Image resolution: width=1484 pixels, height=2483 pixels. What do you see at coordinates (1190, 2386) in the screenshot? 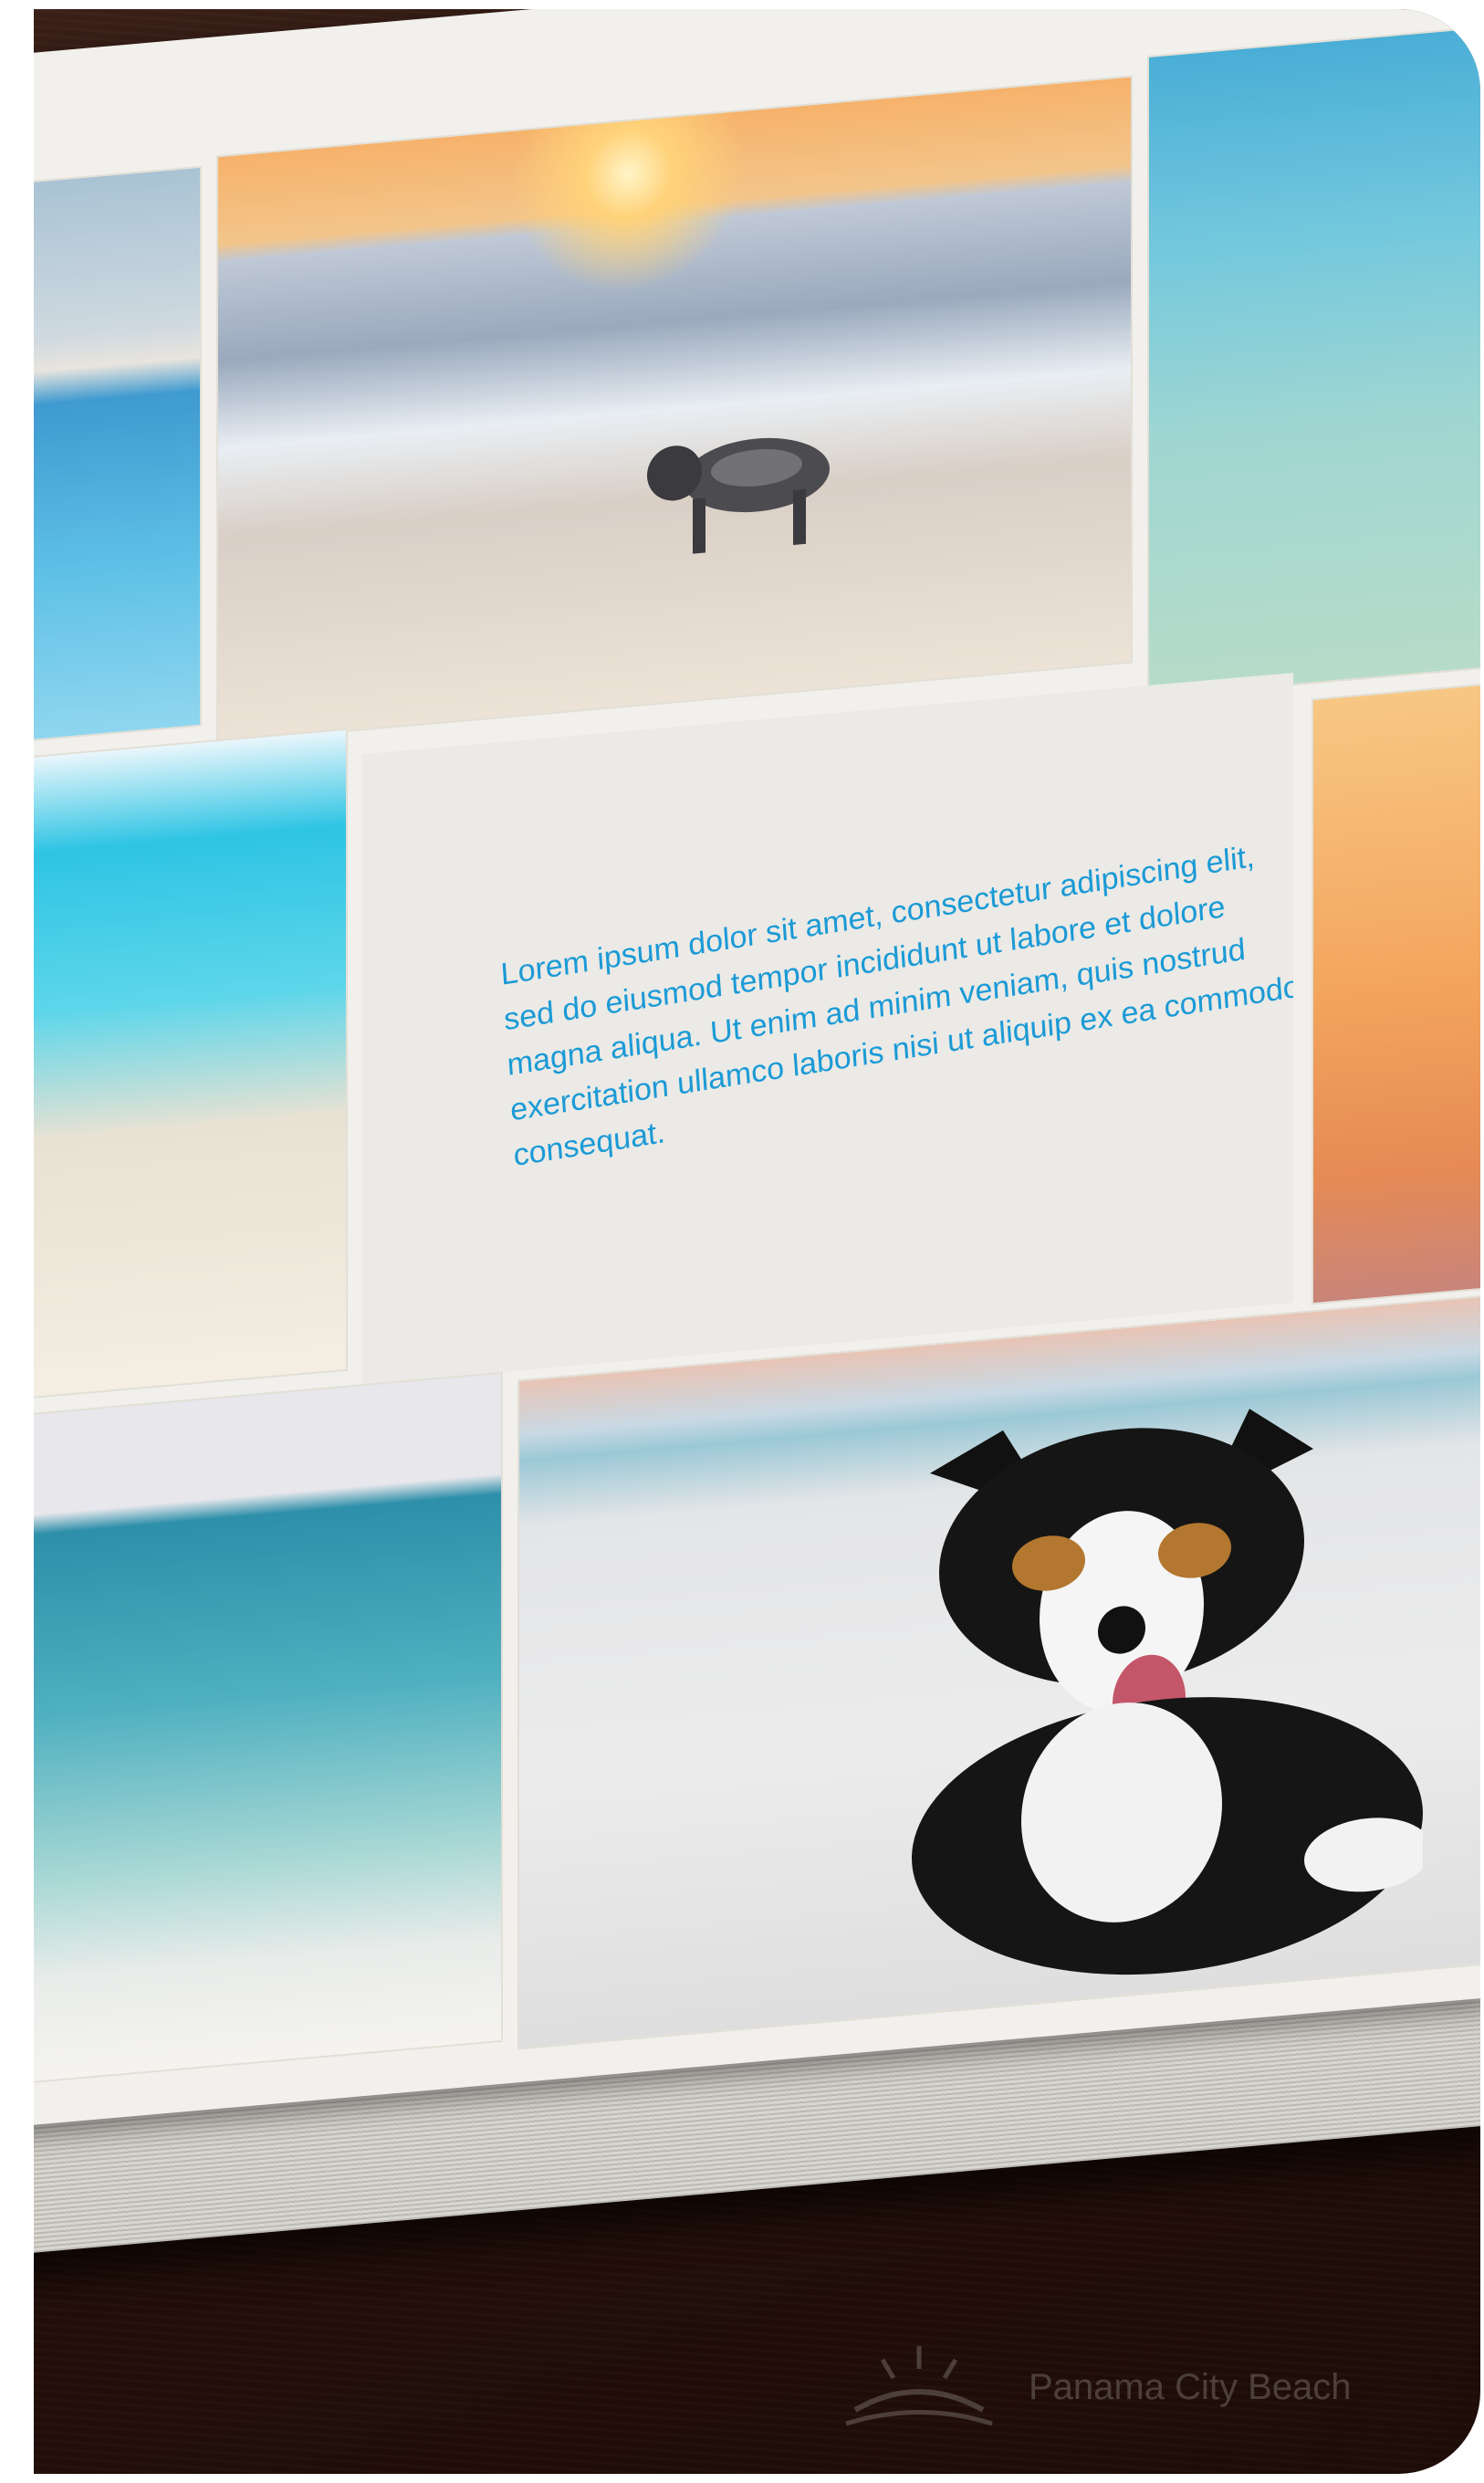
I see `watermark-text: Panama City Beach` at bounding box center [1190, 2386].